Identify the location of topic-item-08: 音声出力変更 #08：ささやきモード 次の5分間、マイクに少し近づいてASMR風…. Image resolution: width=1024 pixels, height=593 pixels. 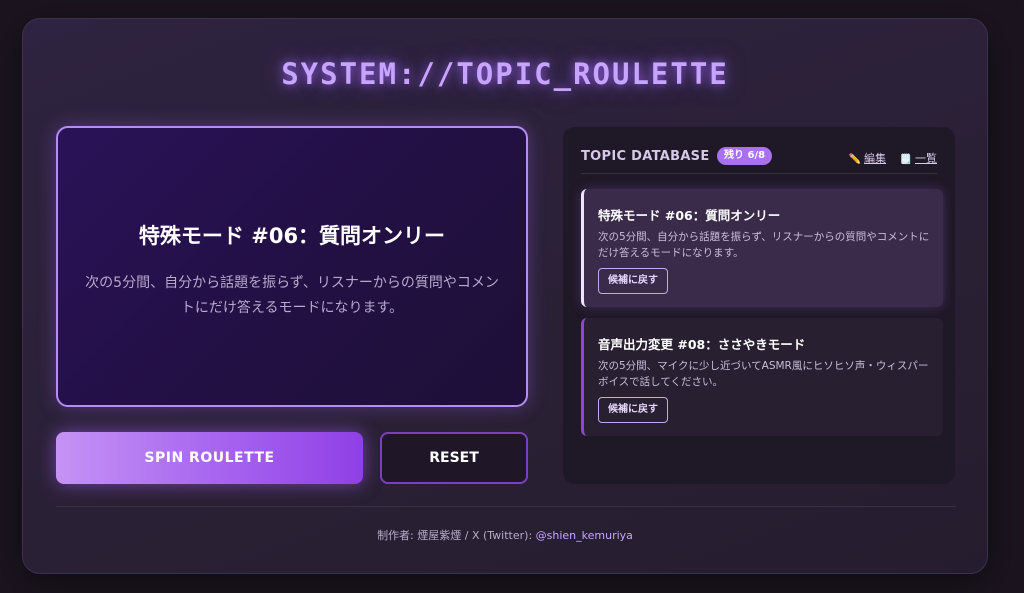
(762, 377).